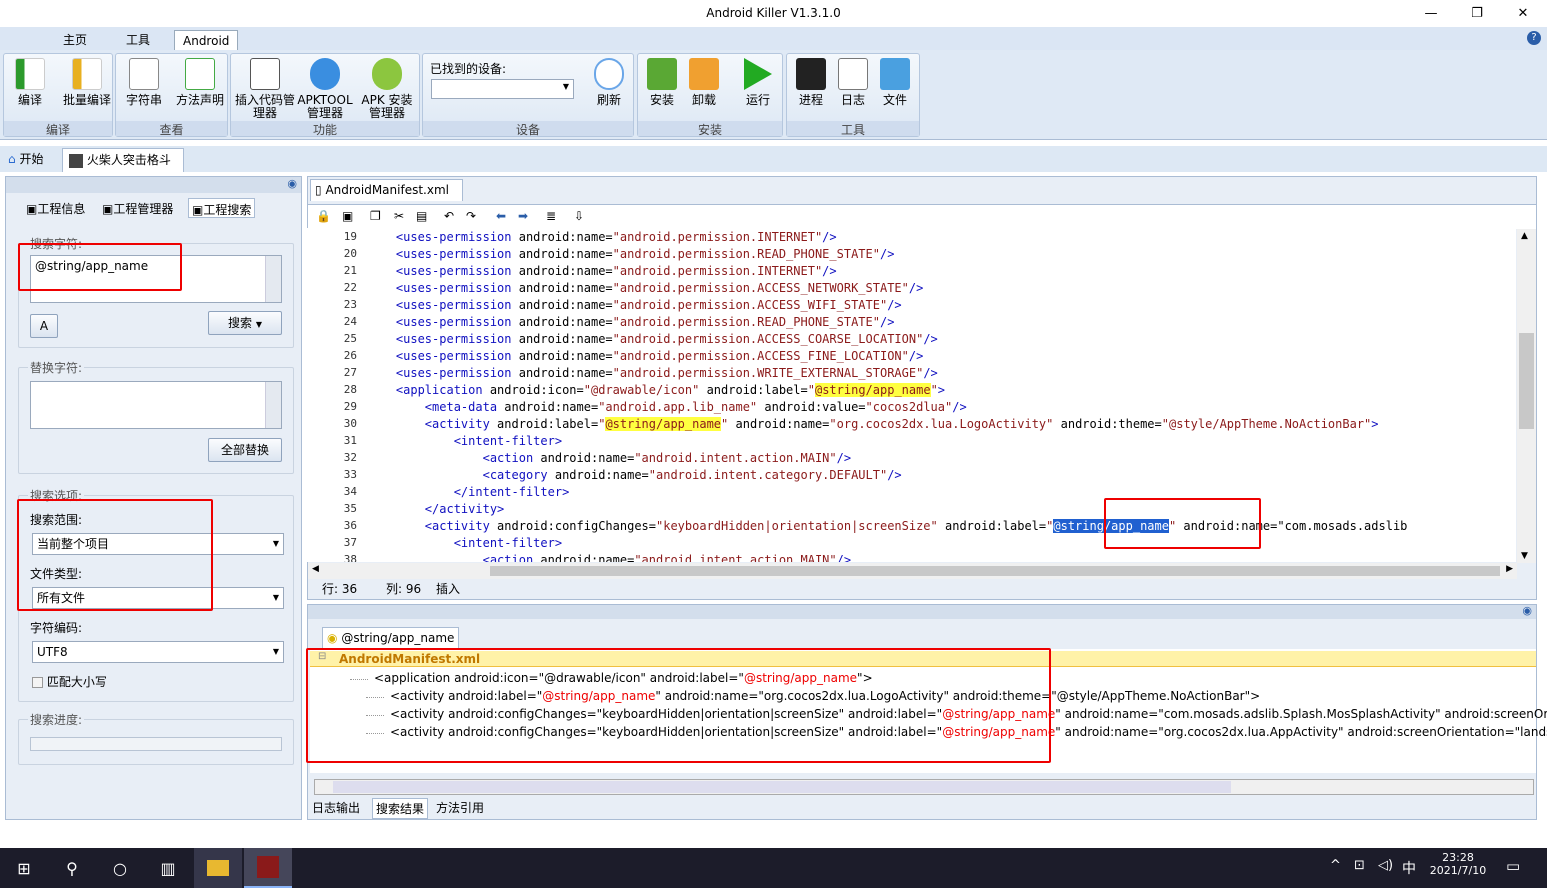 The width and height of the screenshot is (1547, 888). Describe the element at coordinates (387, 89) in the screenshot. I see `apk-install-button: APK 安装管理器` at that location.